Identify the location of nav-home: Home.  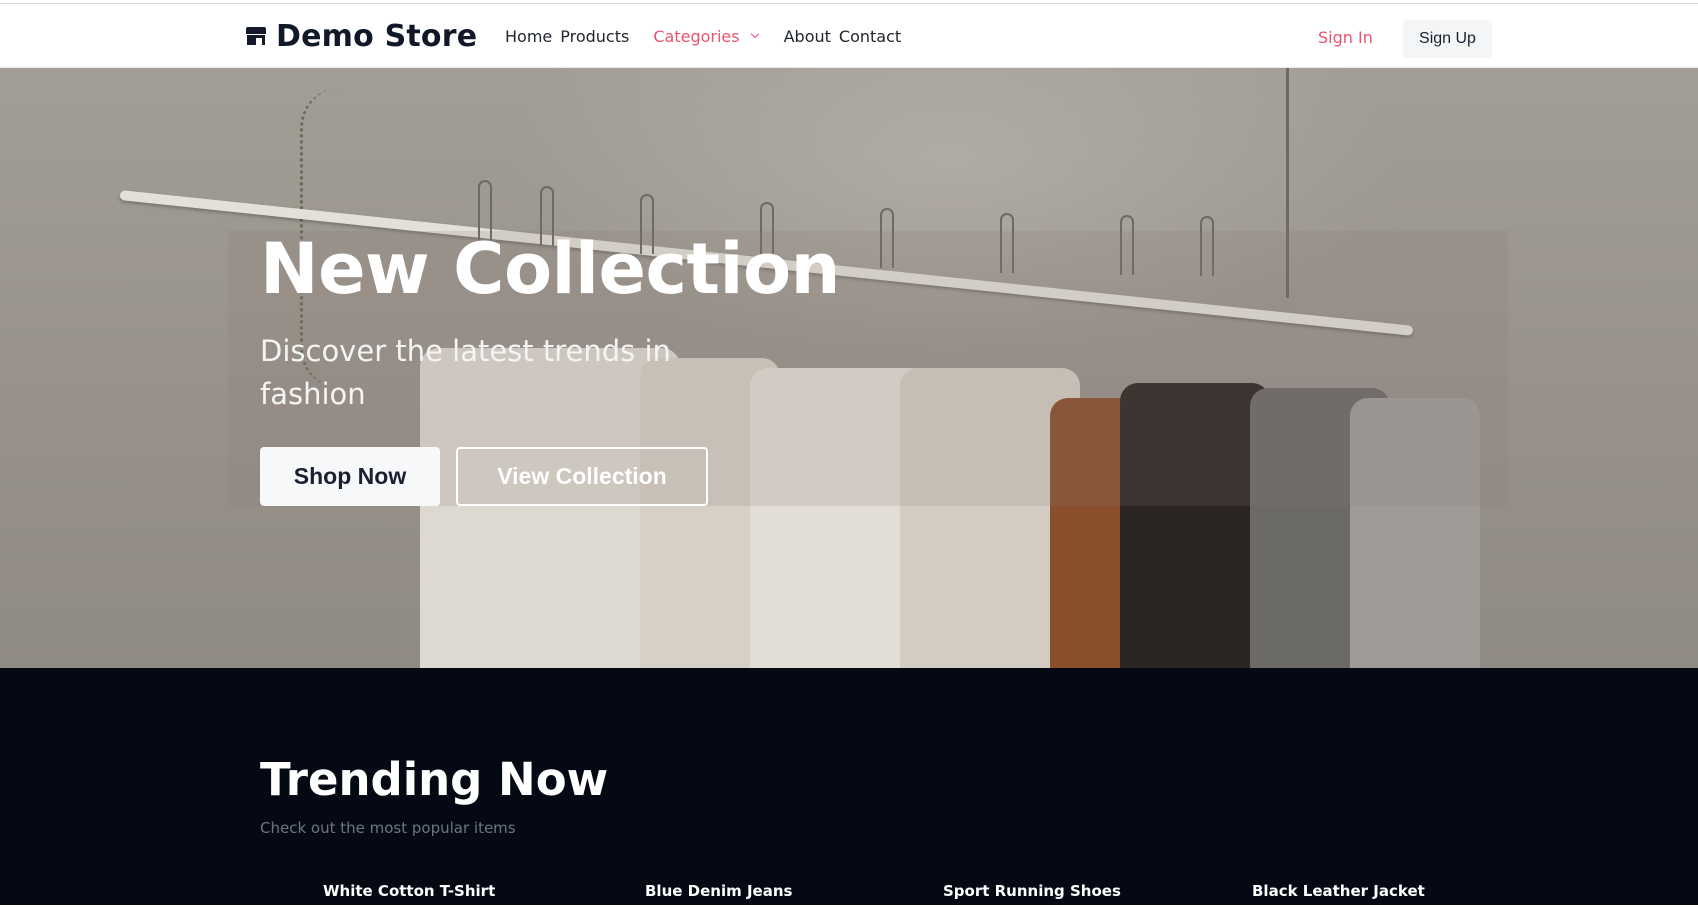
(528, 36).